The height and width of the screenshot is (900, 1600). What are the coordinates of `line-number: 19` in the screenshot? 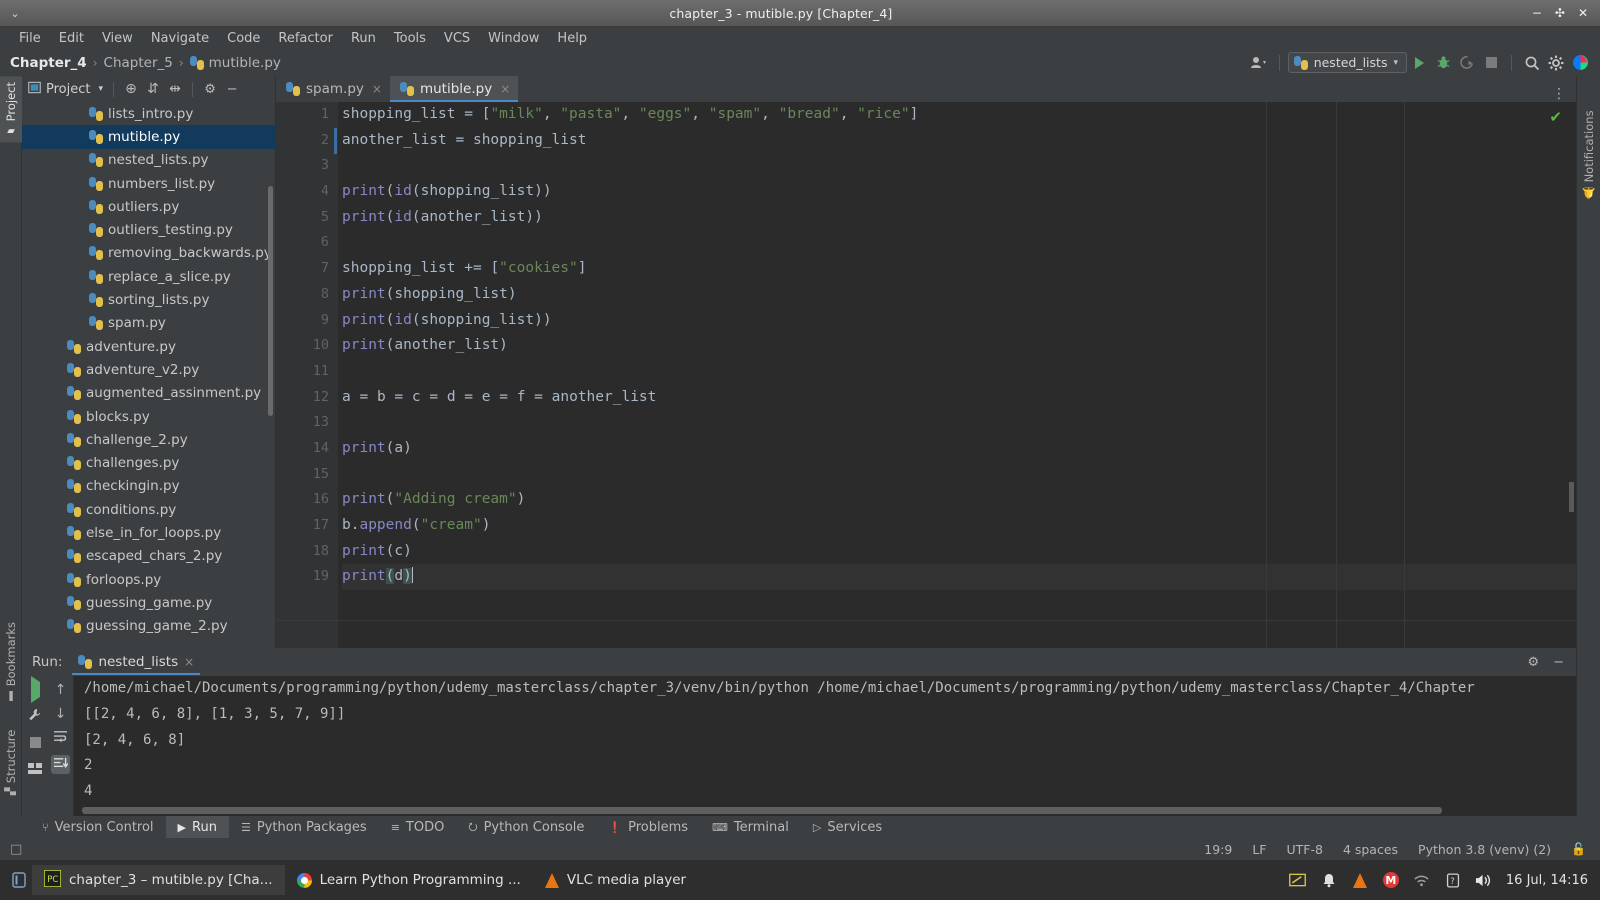 It's located at (307, 577).